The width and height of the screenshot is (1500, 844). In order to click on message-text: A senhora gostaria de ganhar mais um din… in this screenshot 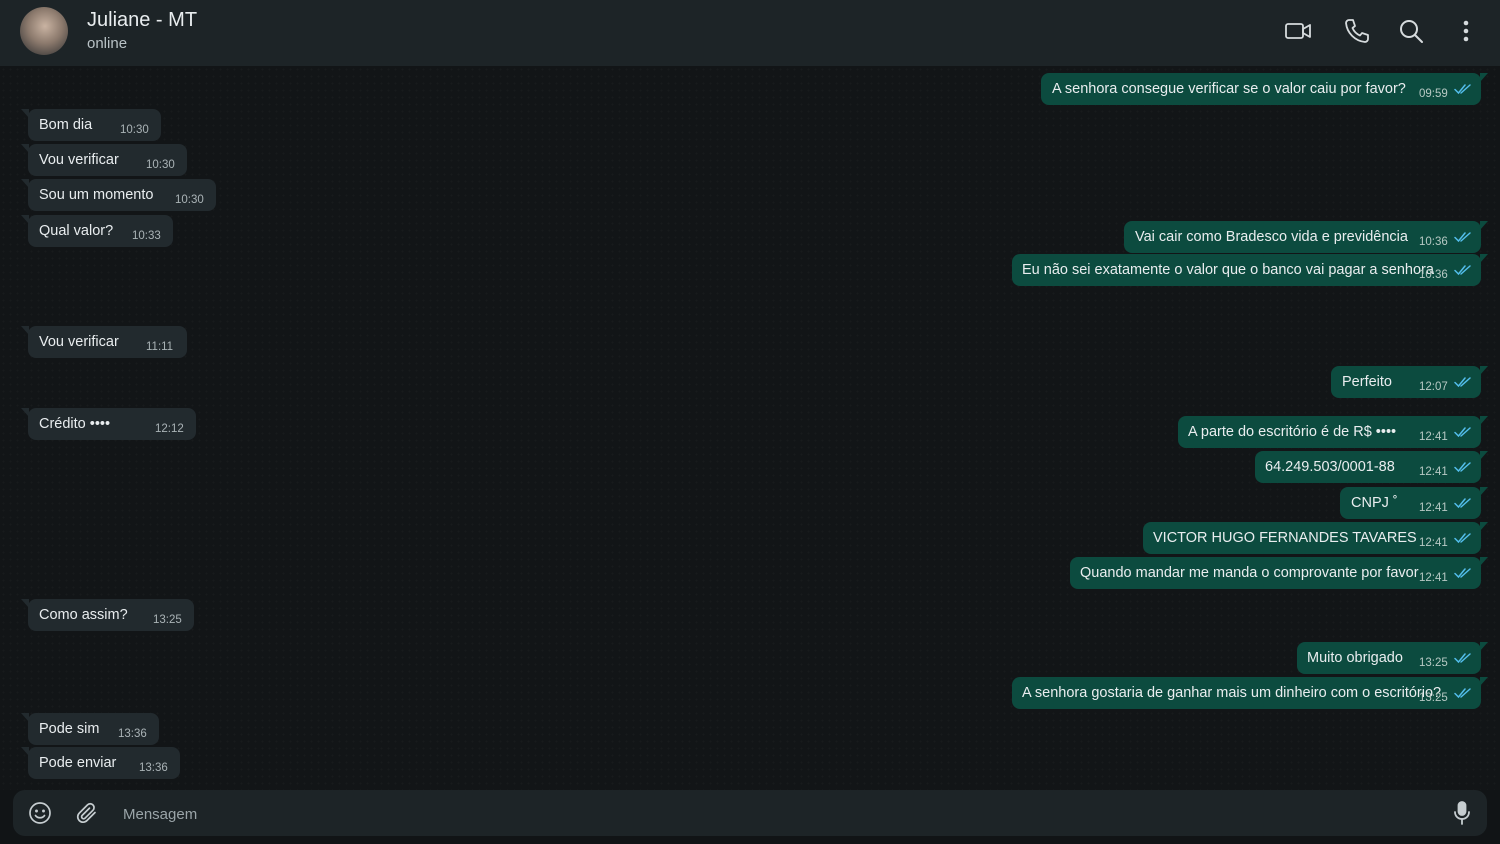, I will do `click(1232, 693)`.